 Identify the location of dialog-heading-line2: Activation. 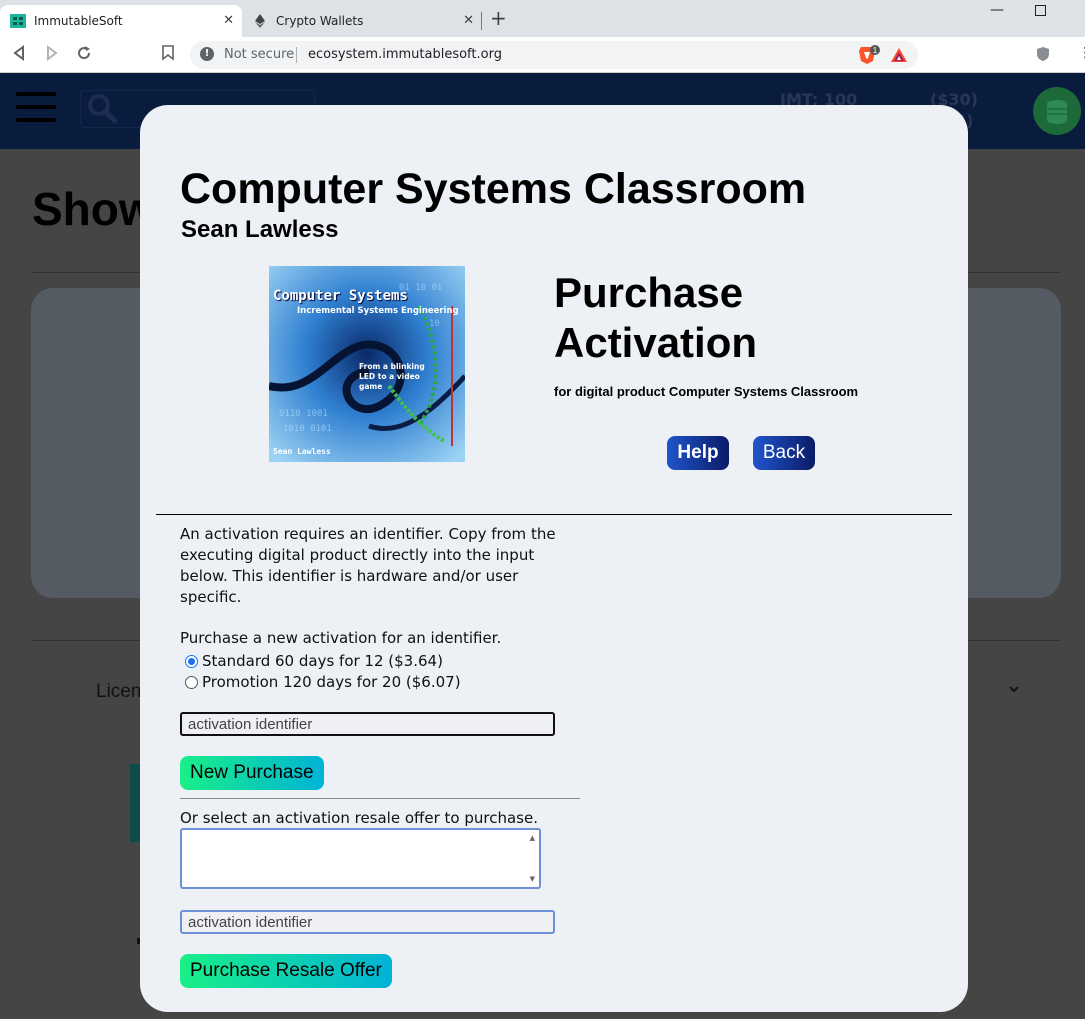
(656, 342).